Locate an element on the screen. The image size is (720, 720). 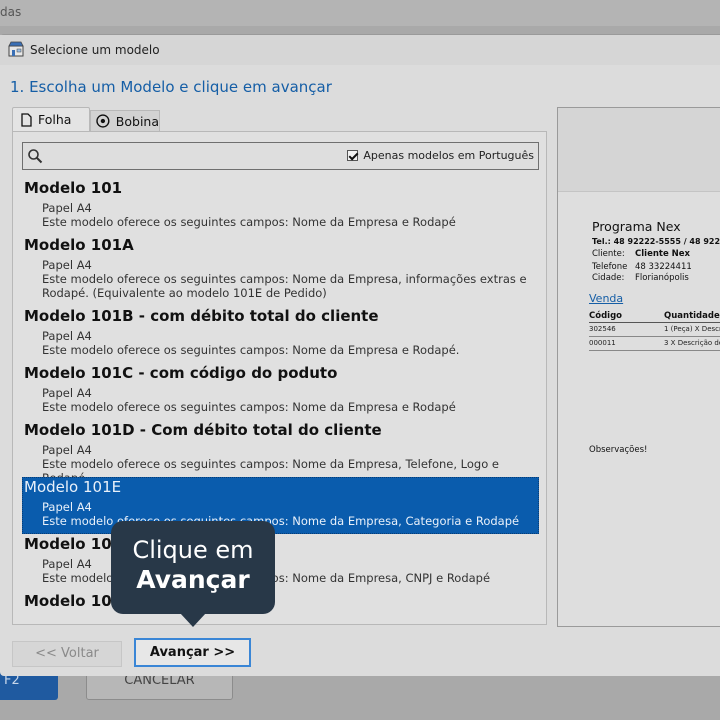
tab-folha: Folha is located at coordinates (51, 119).